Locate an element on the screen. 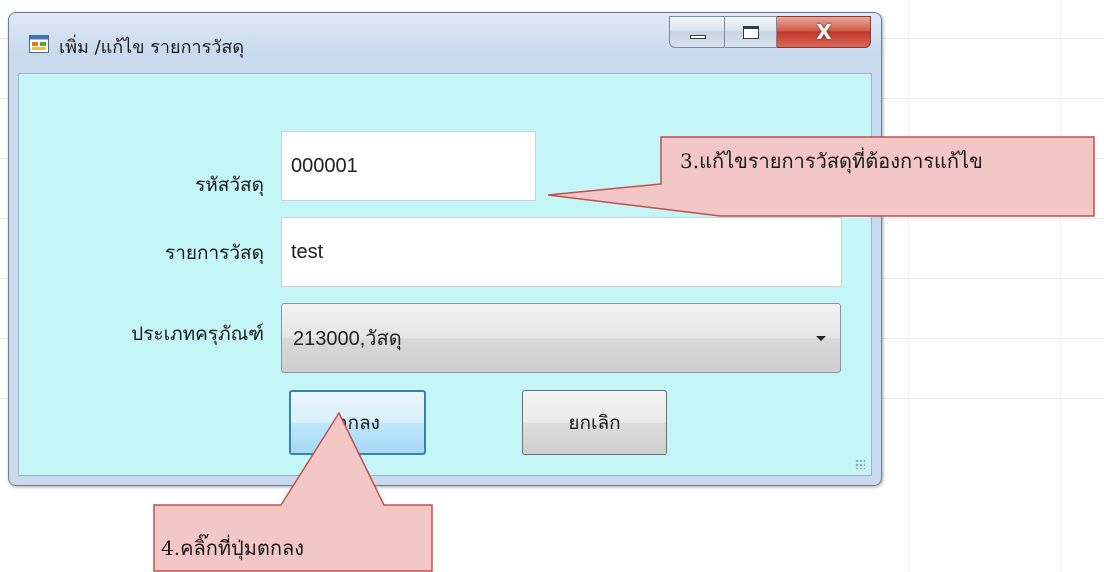 Image resolution: width=1104 pixels, height=572 pixels. material-code-label: รหัสวัสดุ is located at coordinates (229, 185).